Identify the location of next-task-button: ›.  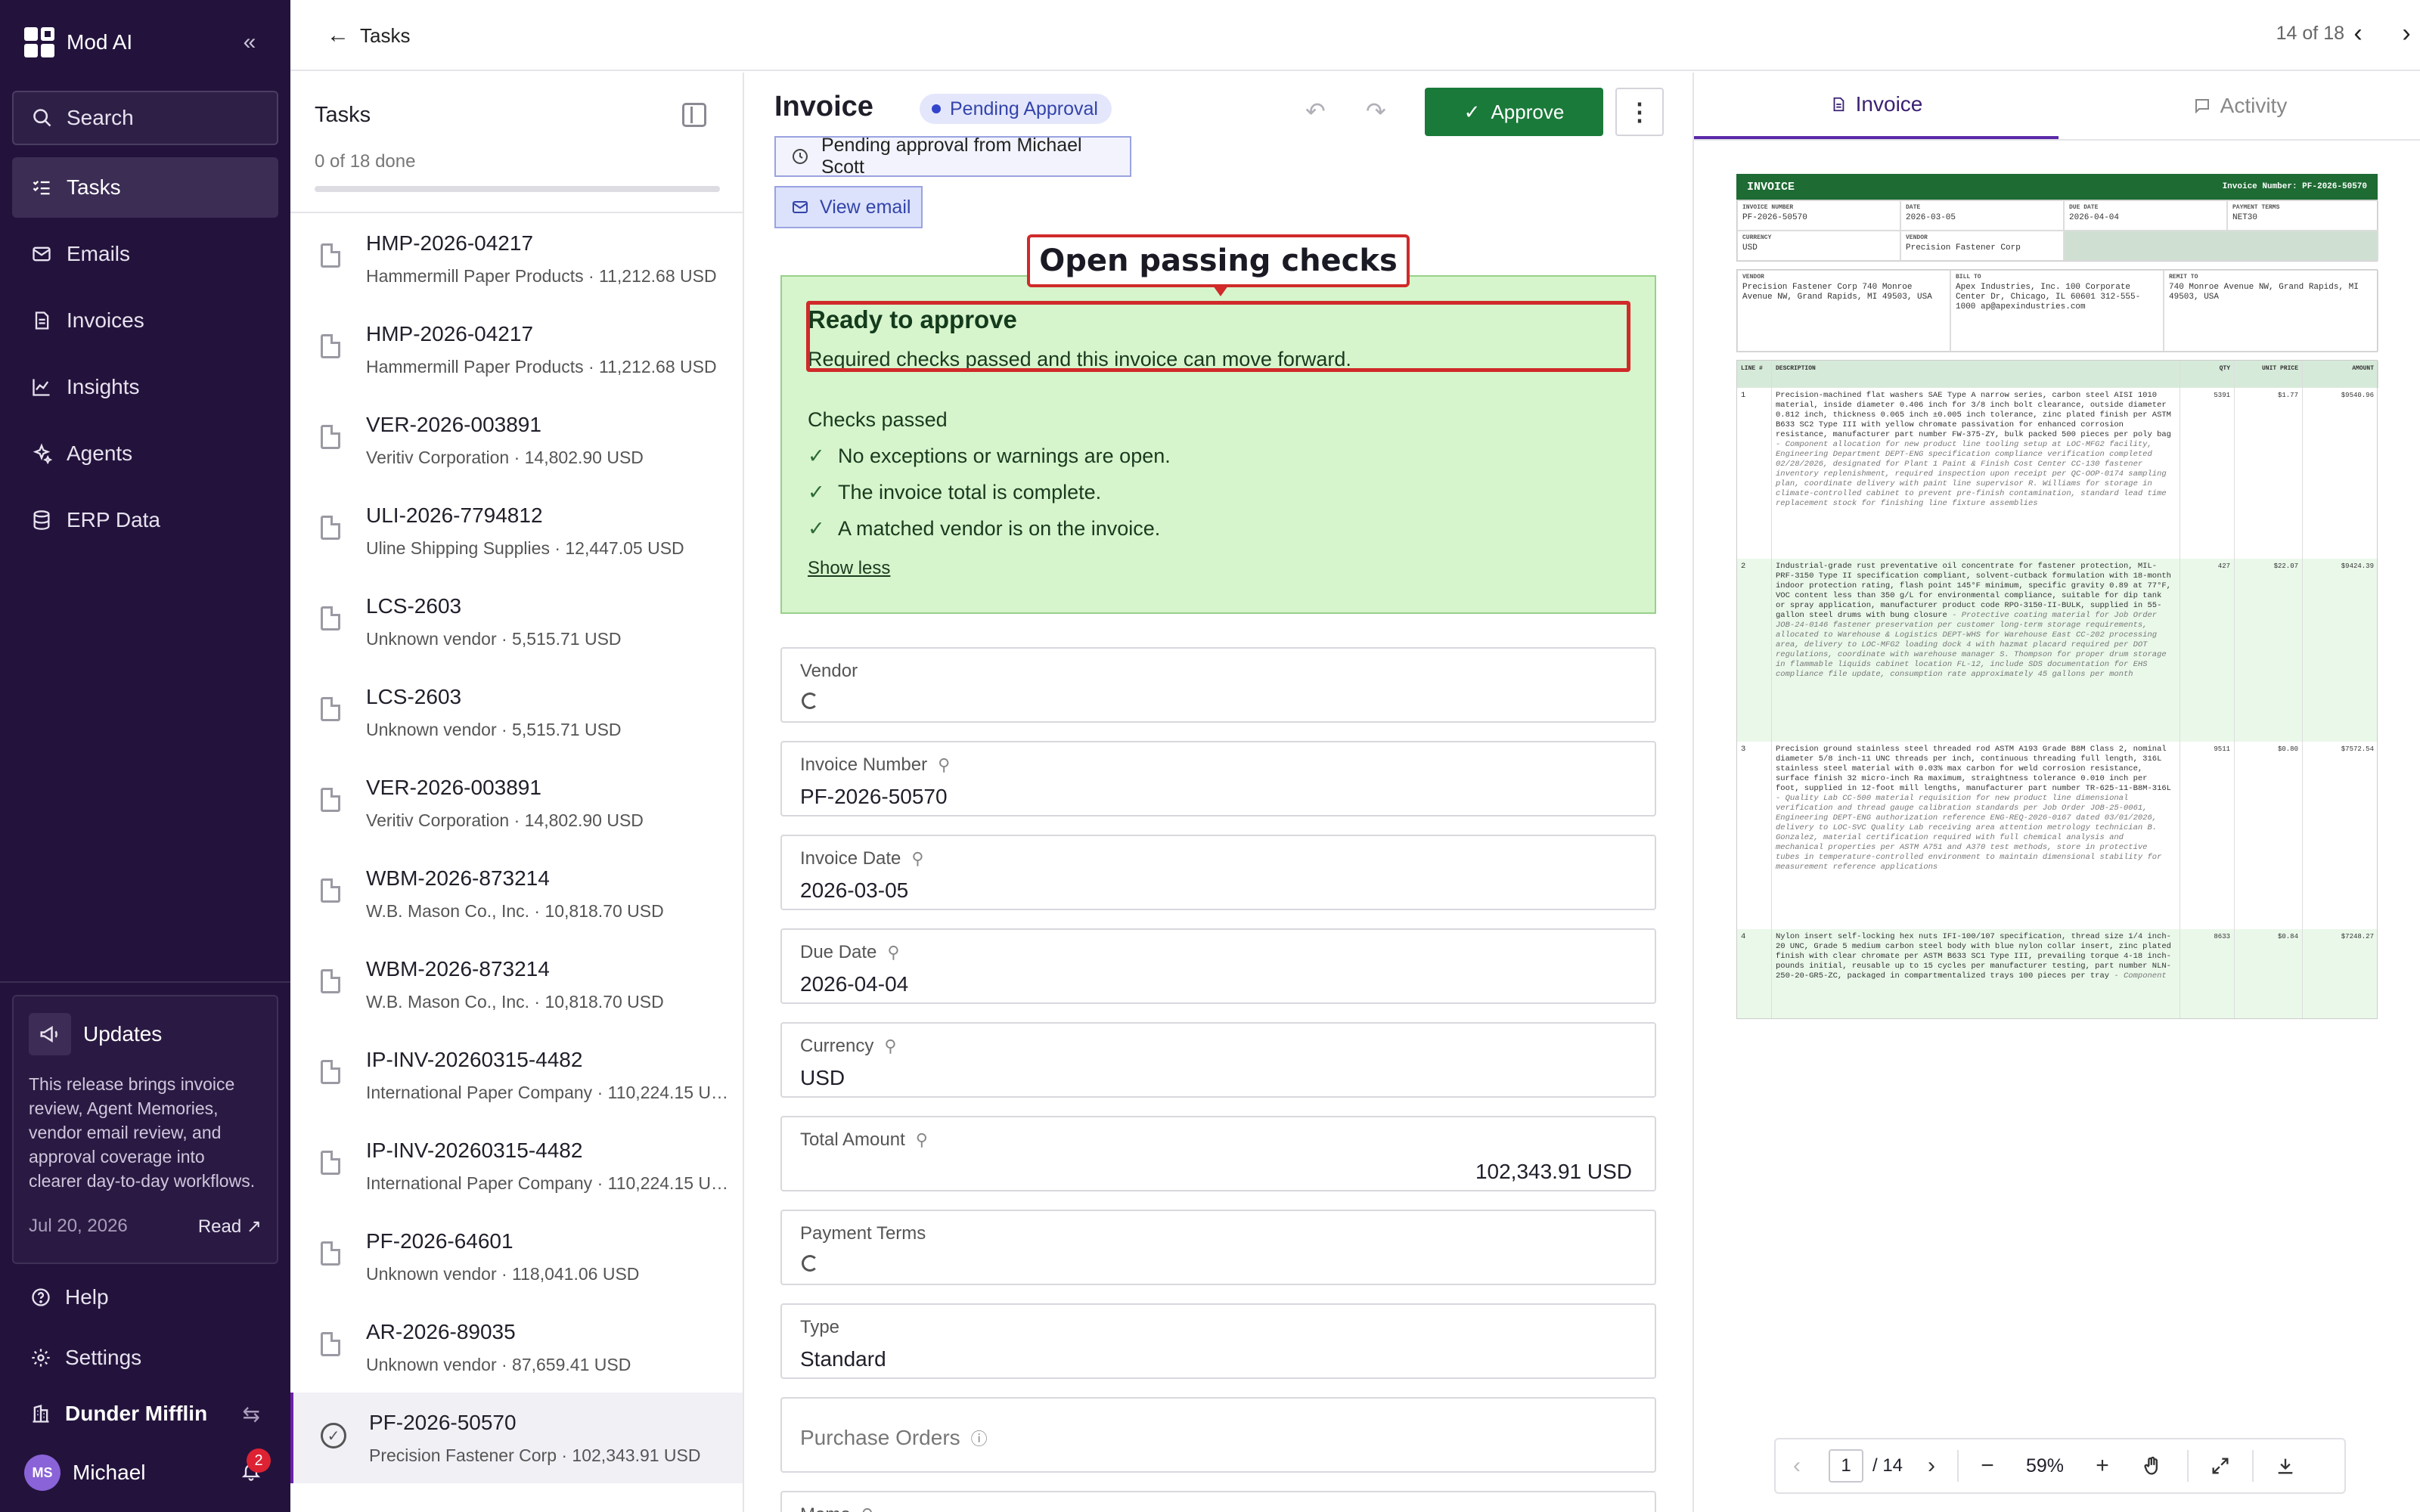
(2406, 34).